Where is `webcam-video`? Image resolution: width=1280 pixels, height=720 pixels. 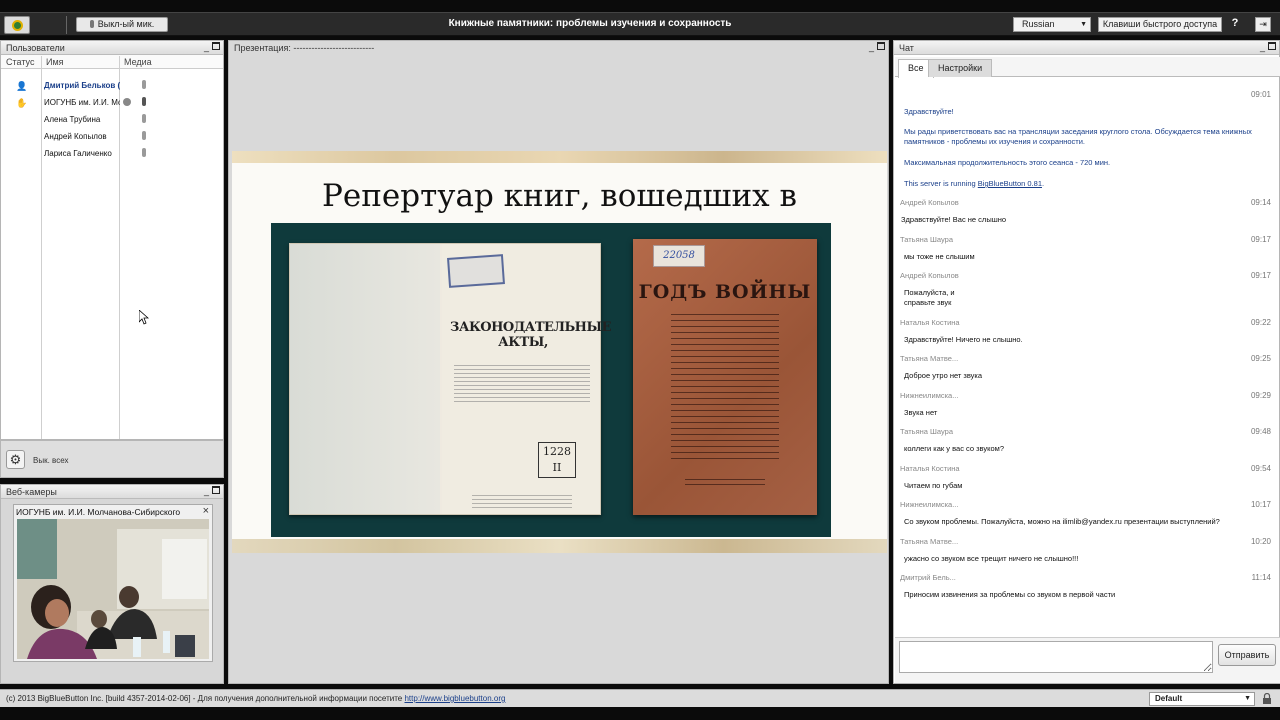
webcam-video is located at coordinates (113, 589).